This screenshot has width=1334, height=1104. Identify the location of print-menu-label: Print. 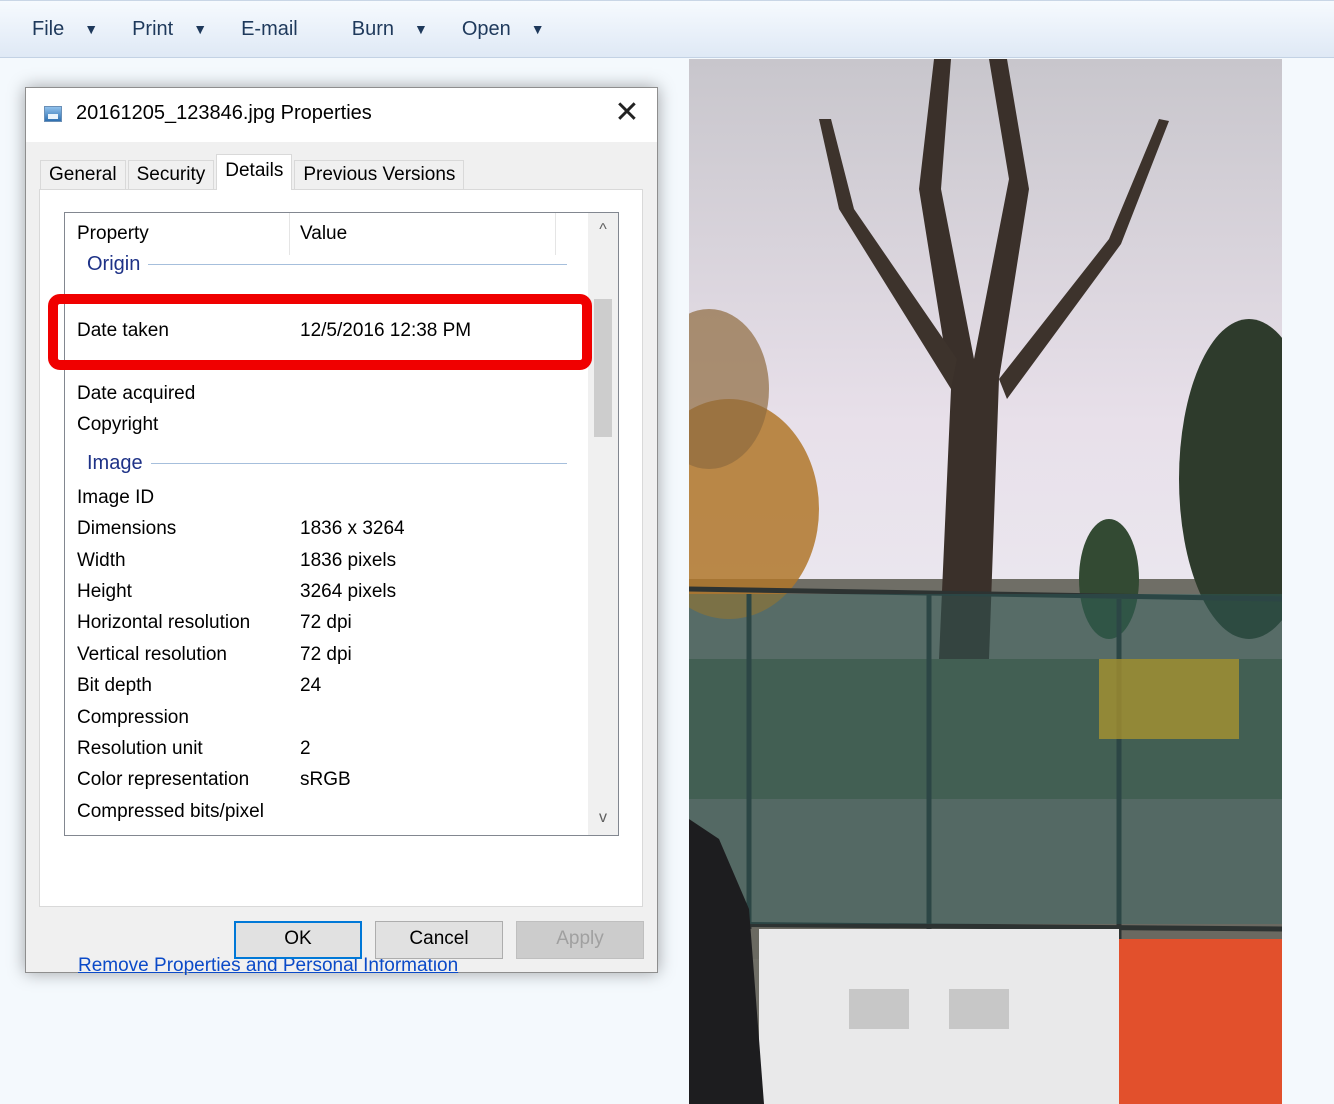
(153, 28).